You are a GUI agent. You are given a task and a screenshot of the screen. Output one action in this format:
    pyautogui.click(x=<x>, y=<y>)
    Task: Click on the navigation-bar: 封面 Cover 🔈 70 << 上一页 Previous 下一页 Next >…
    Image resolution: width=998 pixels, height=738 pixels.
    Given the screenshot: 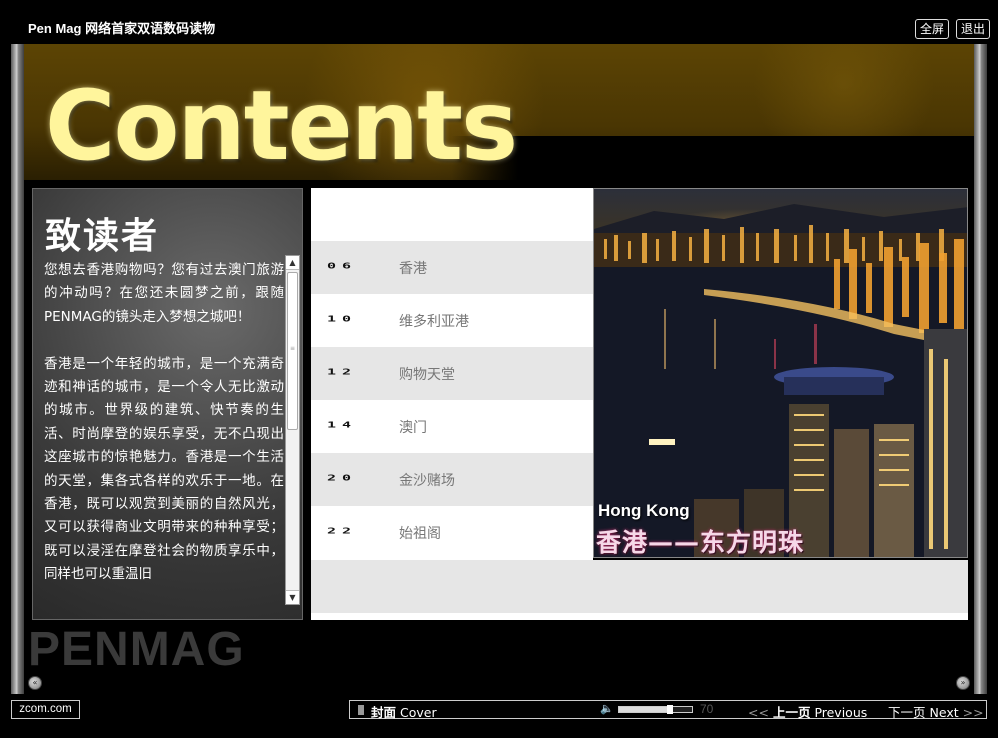 What is the action you would take?
    pyautogui.click(x=668, y=710)
    